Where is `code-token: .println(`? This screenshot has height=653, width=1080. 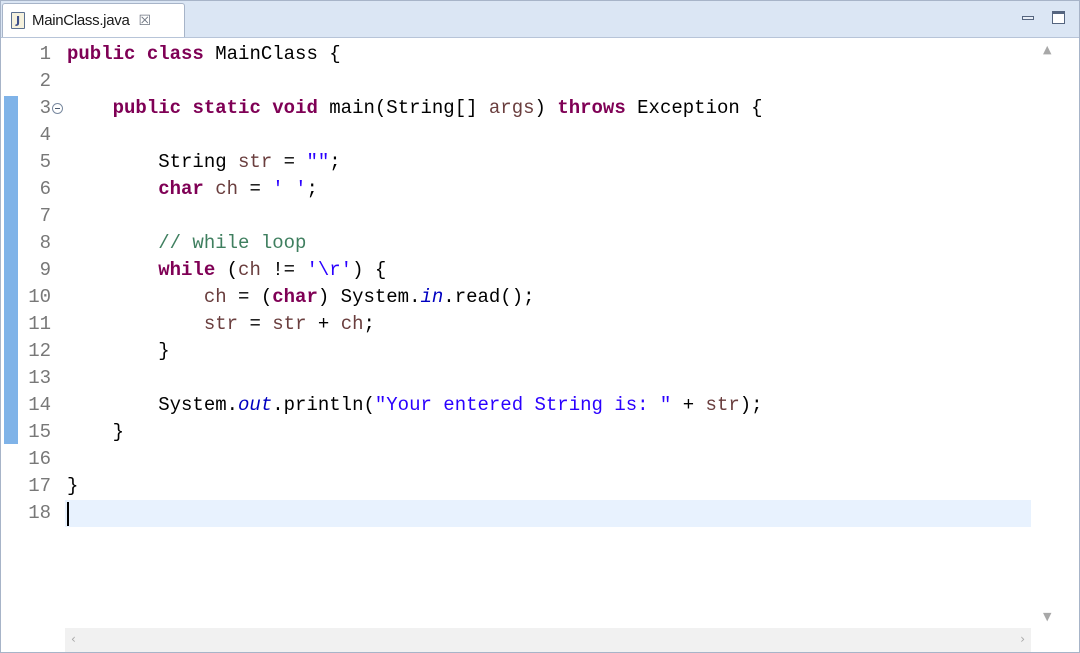 code-token: .println( is located at coordinates (323, 405).